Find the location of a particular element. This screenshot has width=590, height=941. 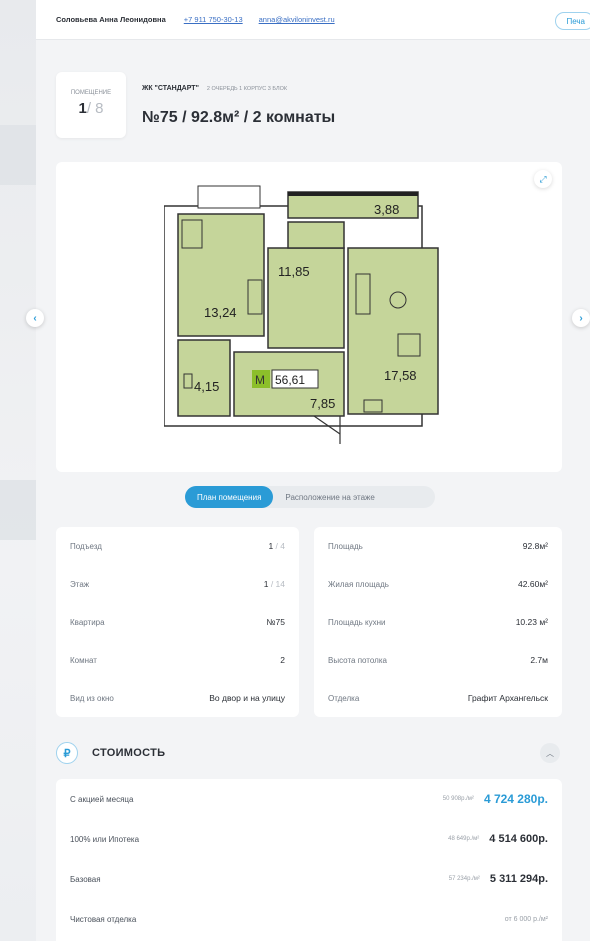

page-title: №75 / 92.8м² / 2 комнаты is located at coordinates (239, 117).